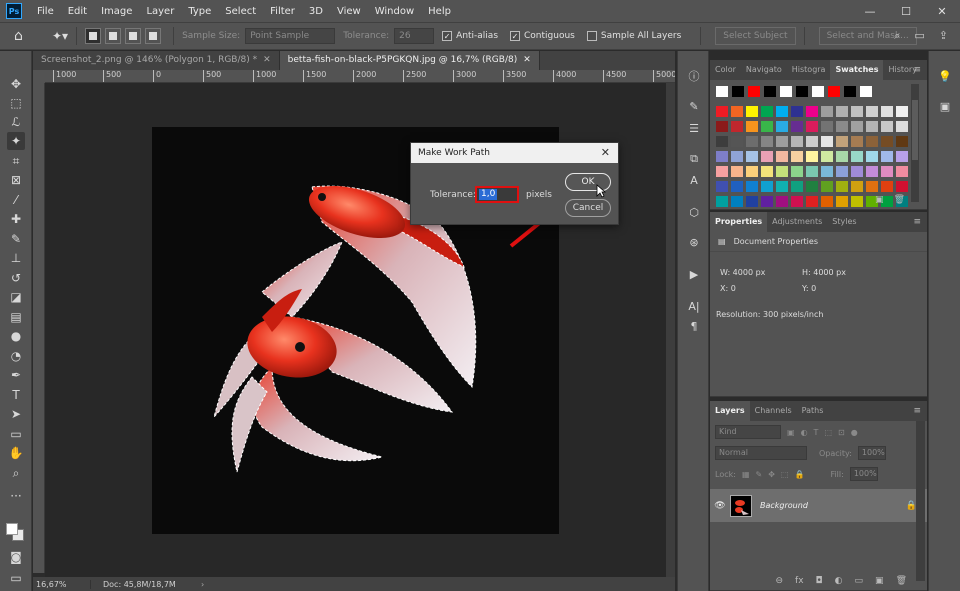  I want to click on add-mask-icon: ◘, so click(819, 581).